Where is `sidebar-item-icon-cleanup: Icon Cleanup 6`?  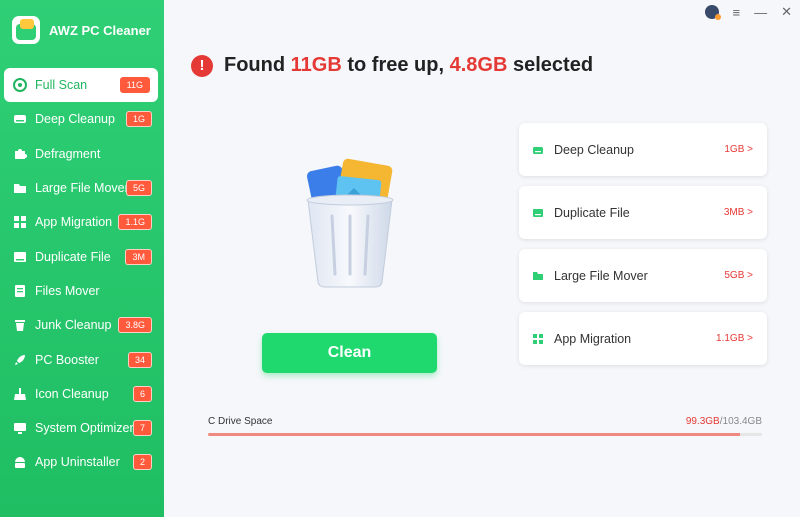 sidebar-item-icon-cleanup: Icon Cleanup 6 is located at coordinates (82, 394).